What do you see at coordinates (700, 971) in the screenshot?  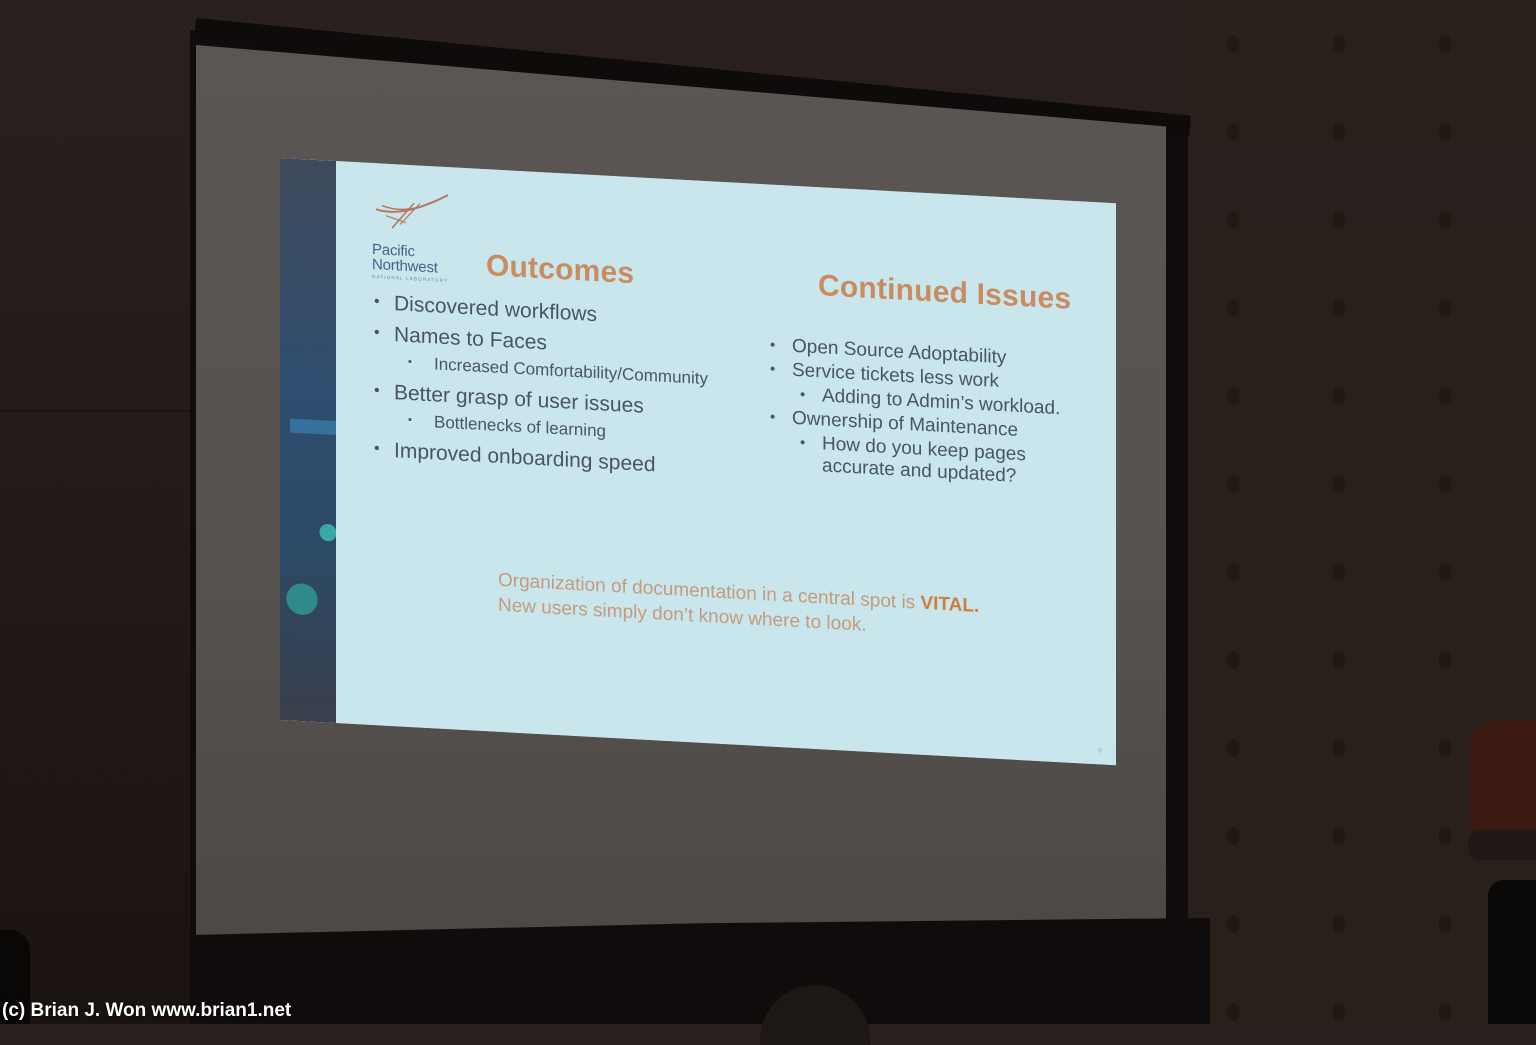 I see `screen-stand-skirt` at bounding box center [700, 971].